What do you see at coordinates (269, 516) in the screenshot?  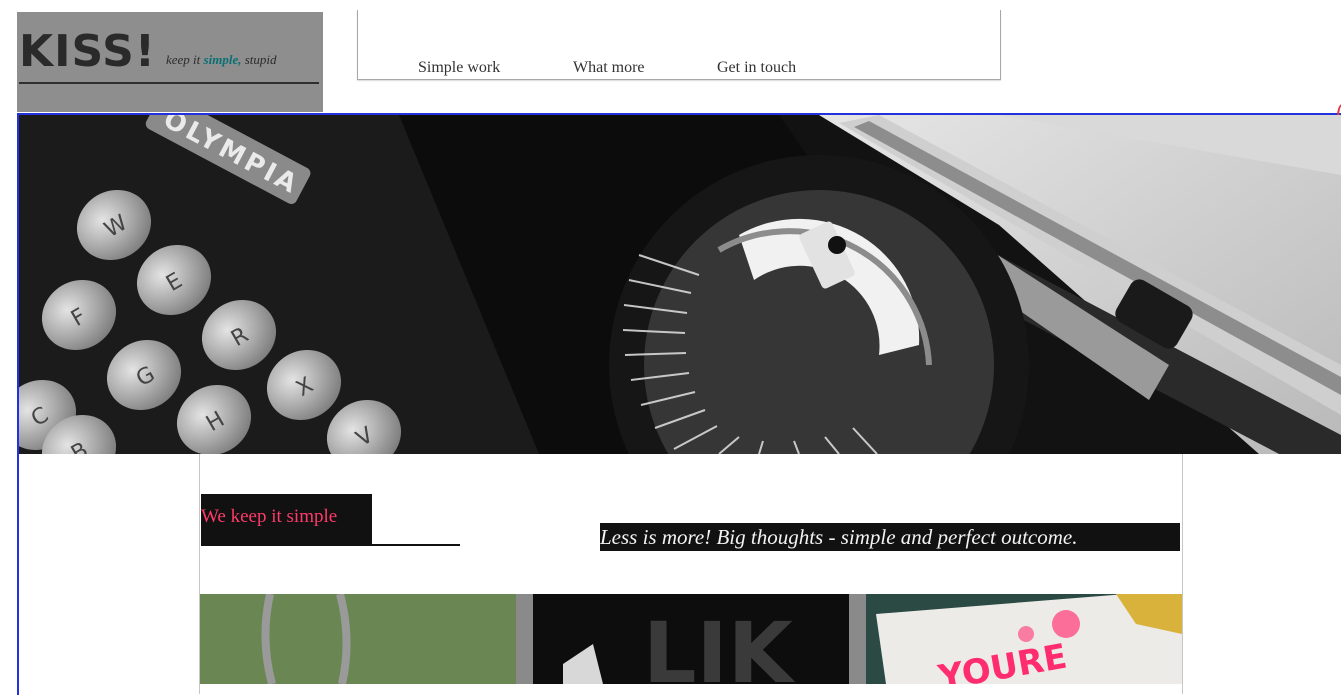 I see `section-headline: We keep it simple` at bounding box center [269, 516].